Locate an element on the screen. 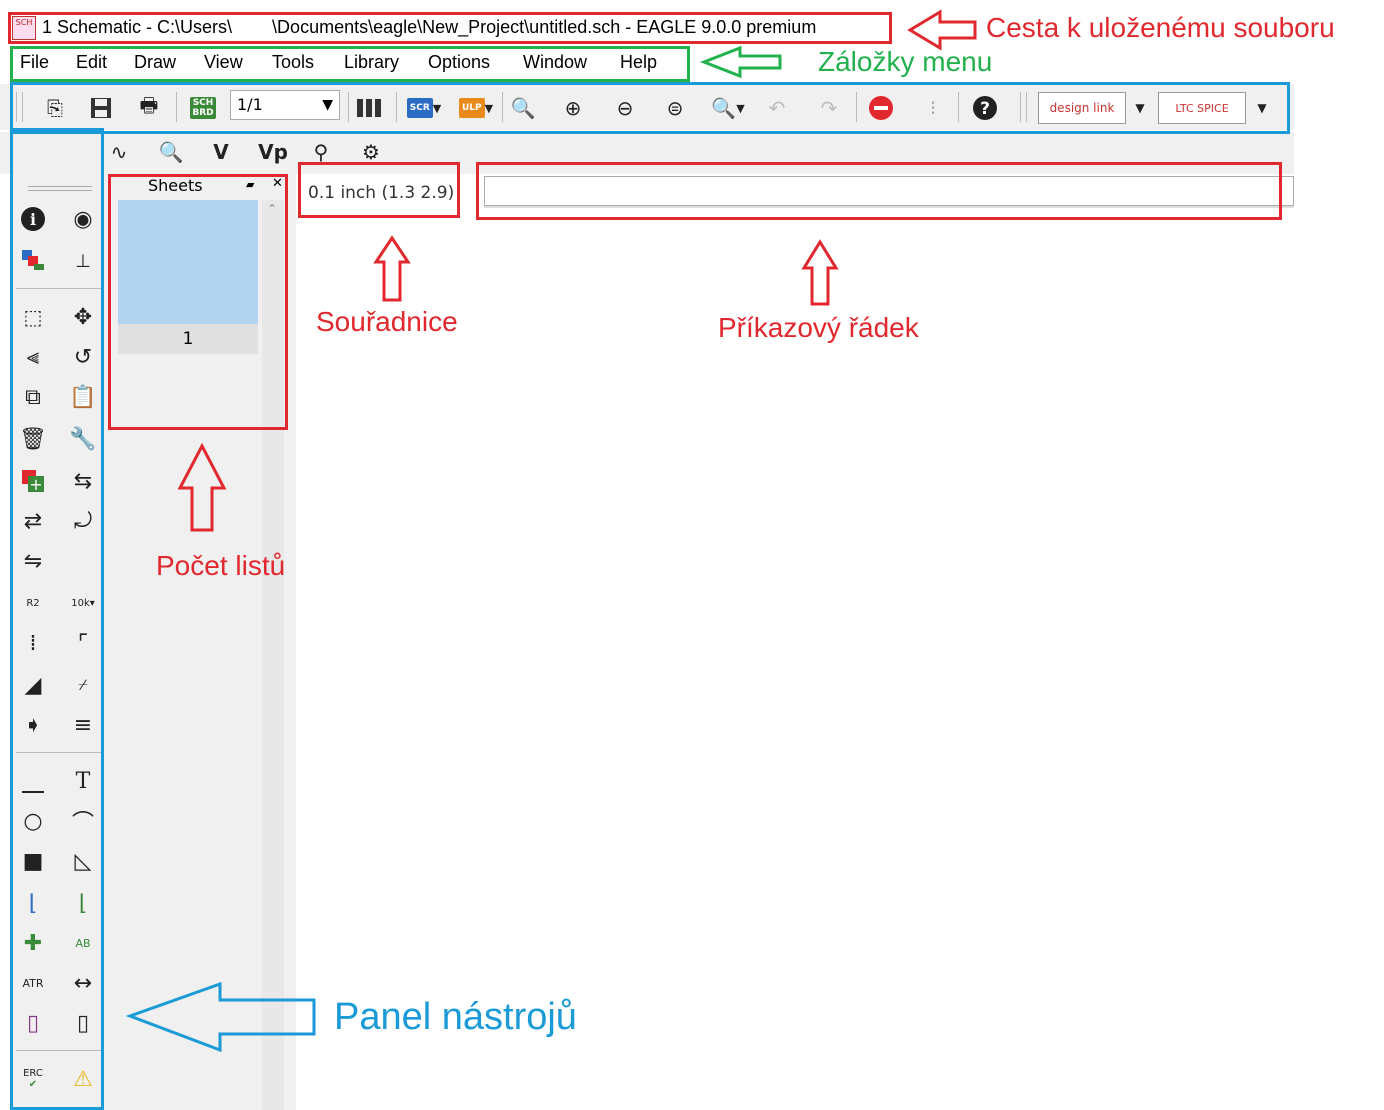 This screenshot has width=1384, height=1110. annotation-menu-tabs: Záložky menu is located at coordinates (905, 61).